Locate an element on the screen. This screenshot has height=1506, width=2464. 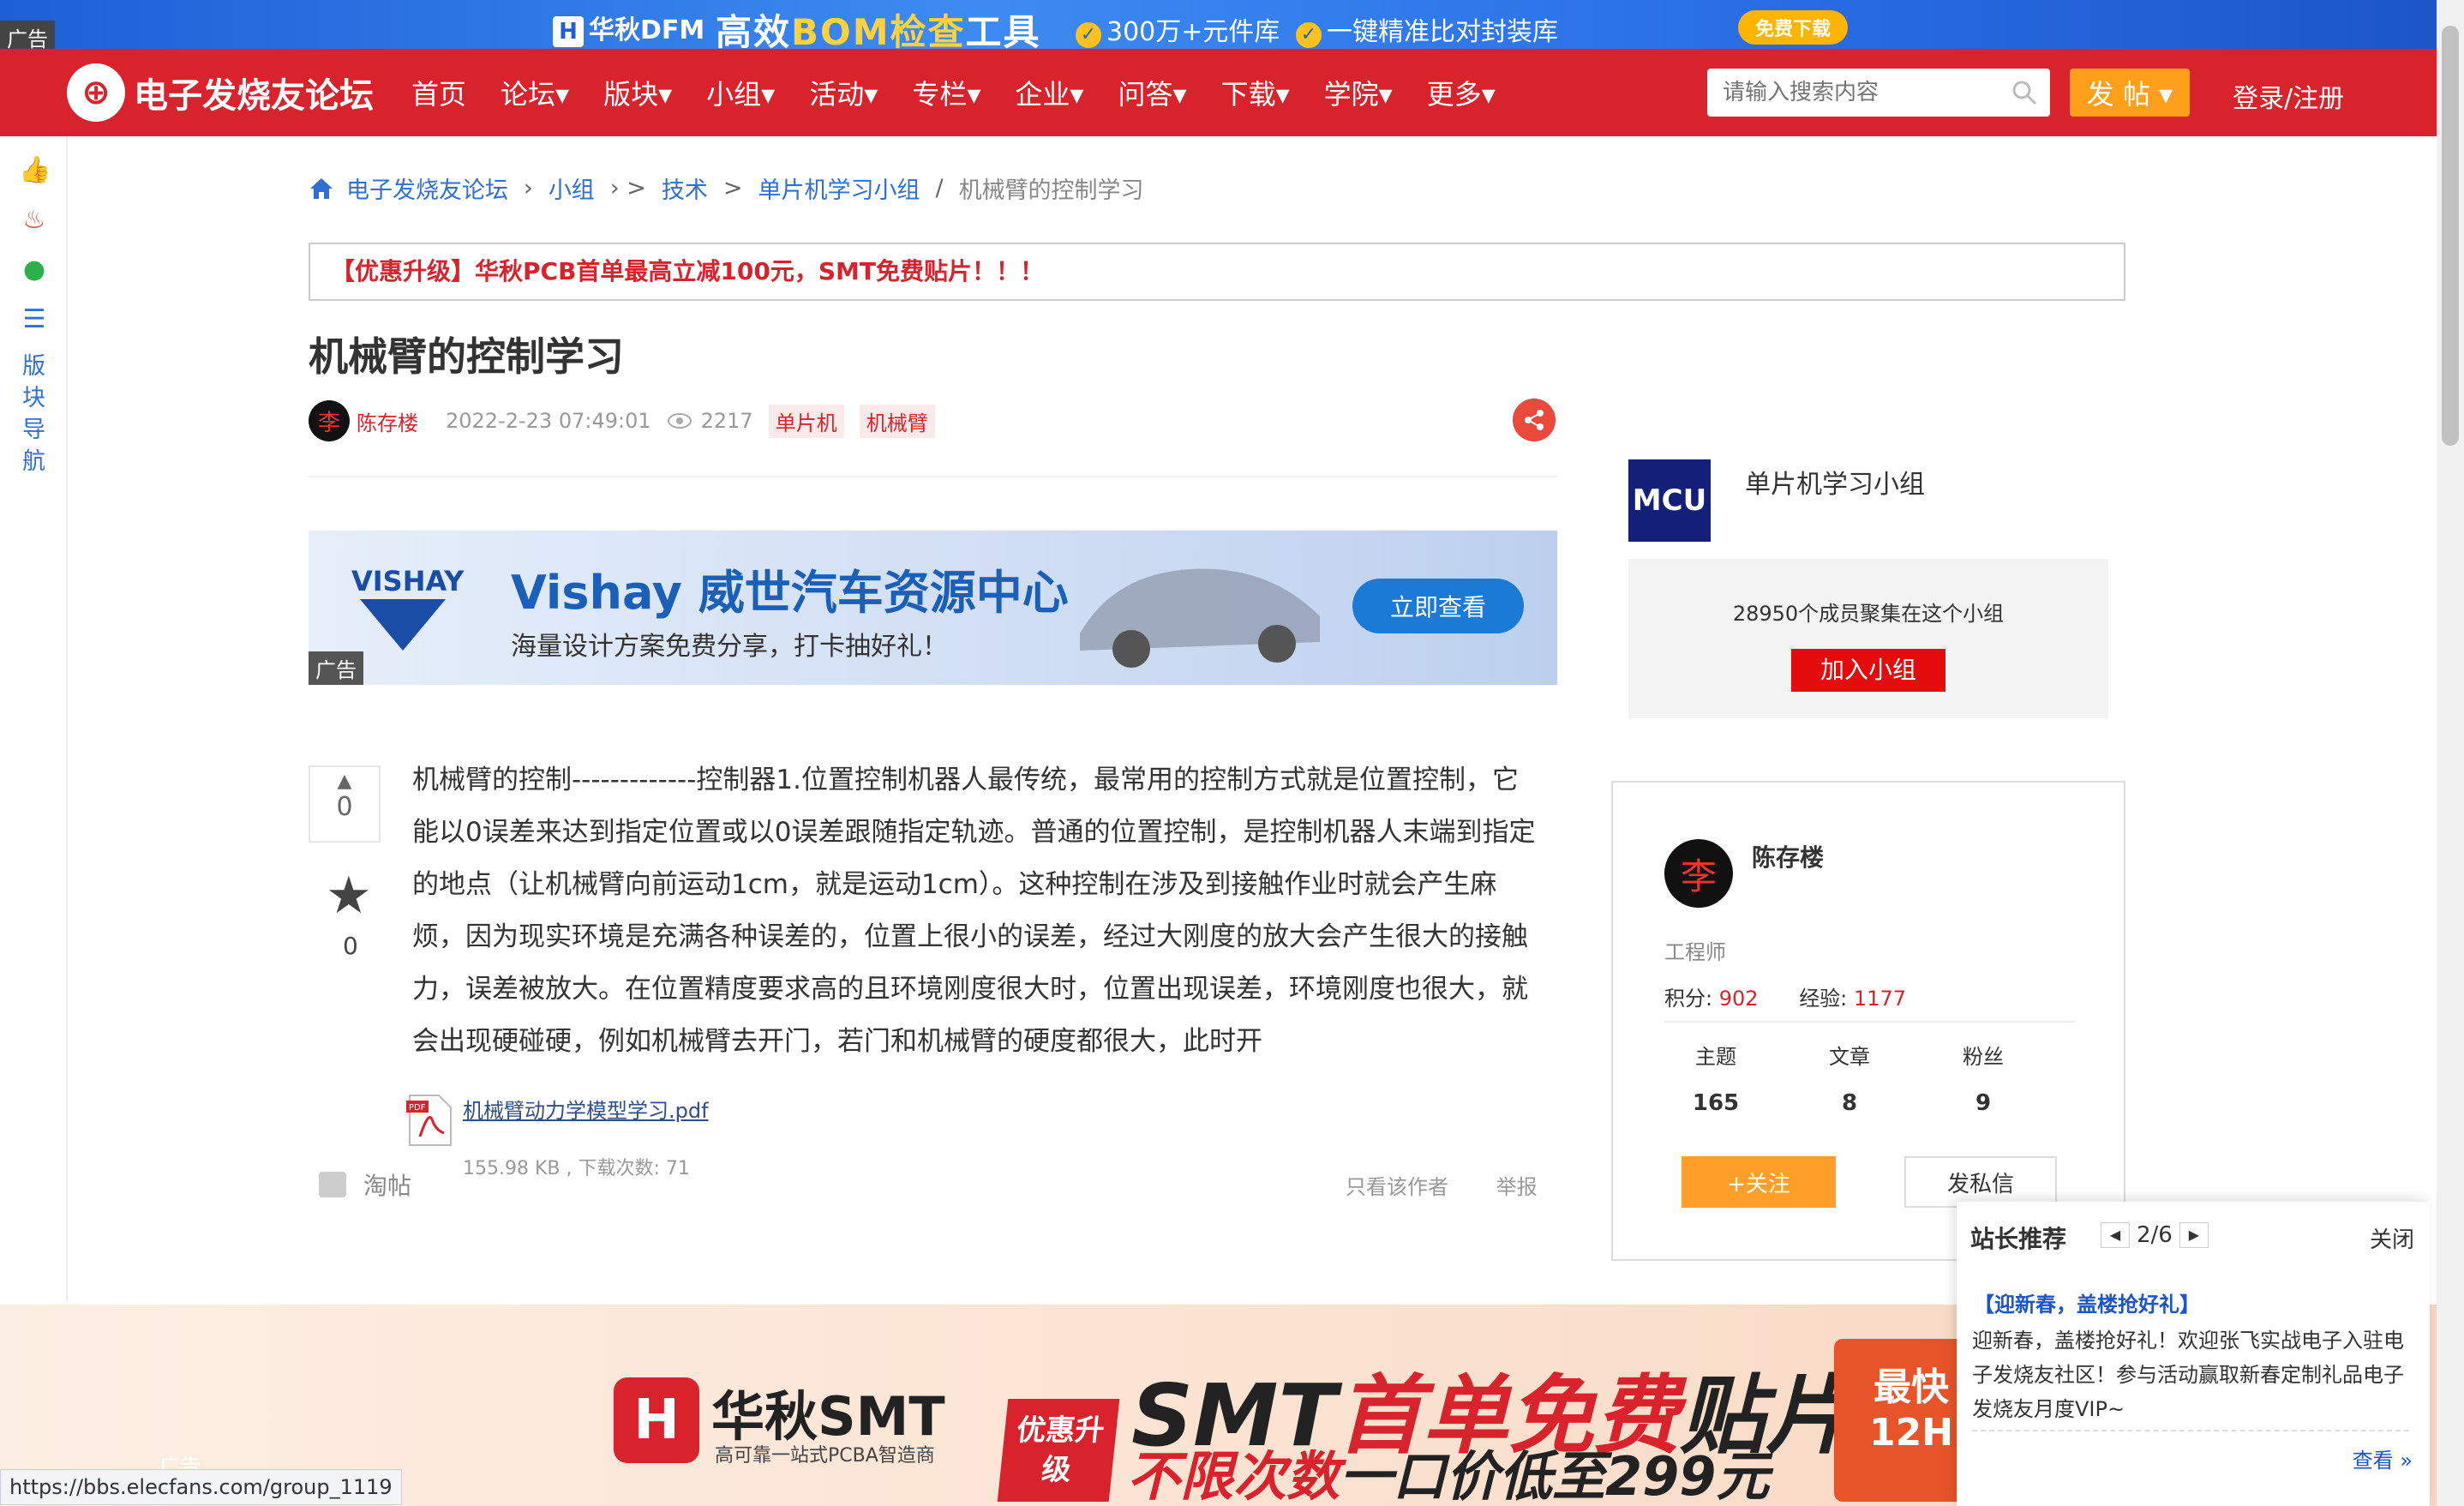
only-author-link: 只看该作者 is located at coordinates (1397, 1187).